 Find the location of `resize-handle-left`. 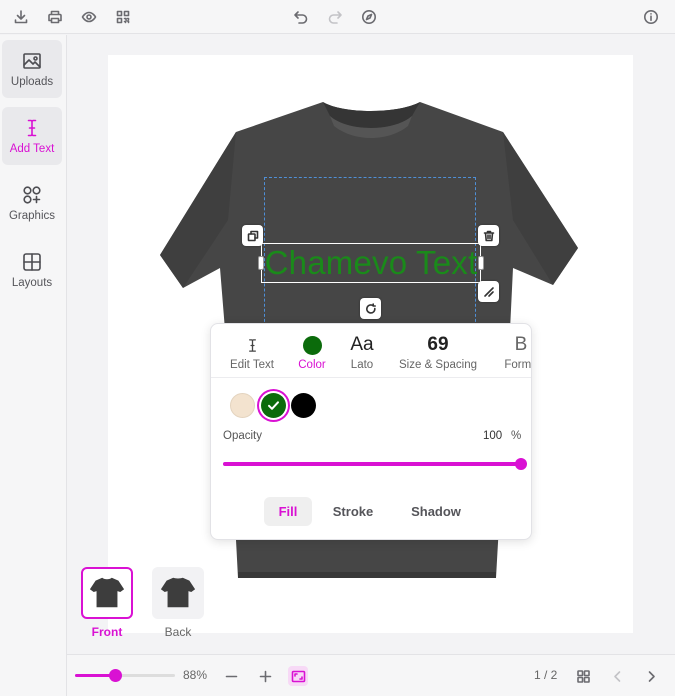

resize-handle-left is located at coordinates (261, 263).